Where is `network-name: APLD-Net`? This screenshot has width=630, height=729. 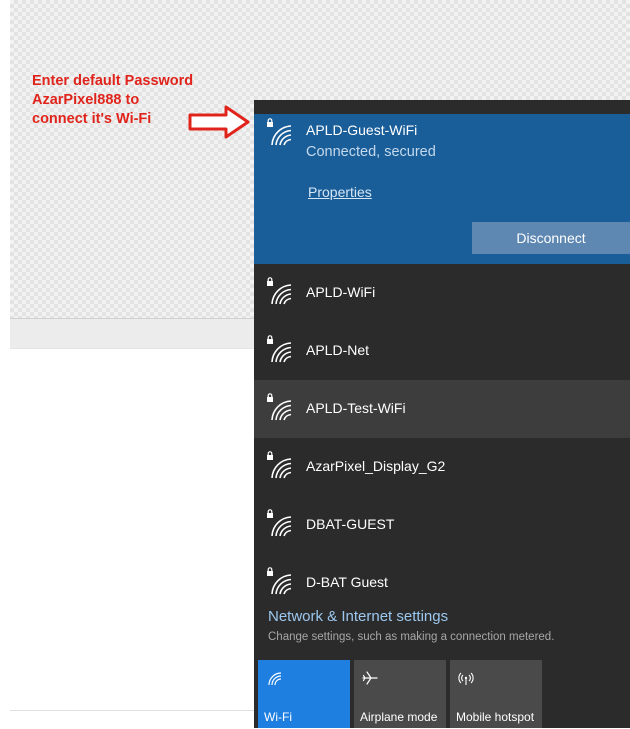 network-name: APLD-Net is located at coordinates (338, 350).